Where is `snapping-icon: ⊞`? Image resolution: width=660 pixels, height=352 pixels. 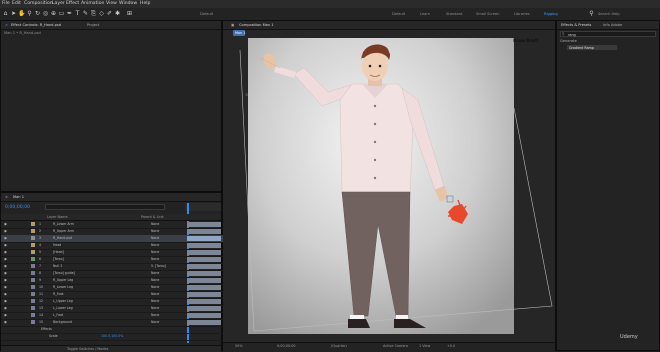
snapping-icon: ⊞ is located at coordinates (129, 13).